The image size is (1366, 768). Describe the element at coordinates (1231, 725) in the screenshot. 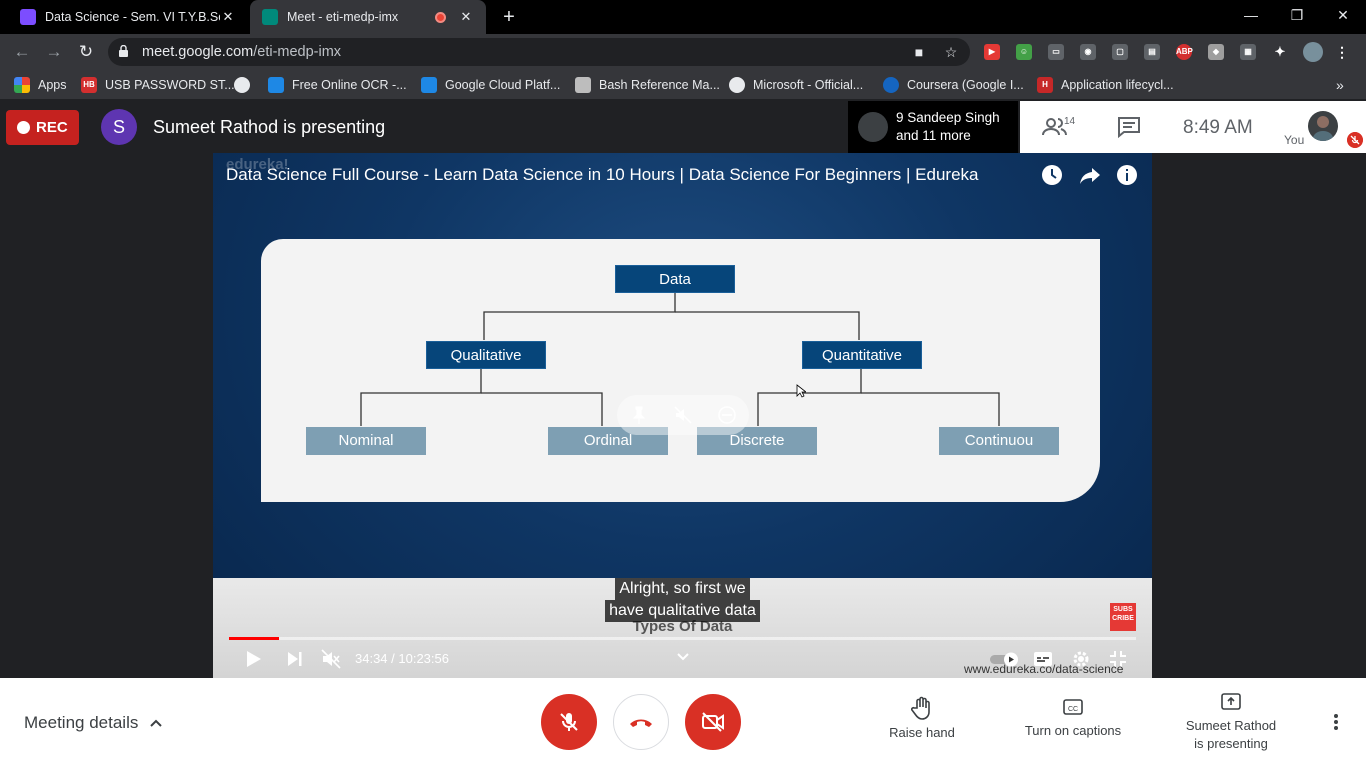

I see `presenting-label-line1: Sumeet Rathod` at that location.